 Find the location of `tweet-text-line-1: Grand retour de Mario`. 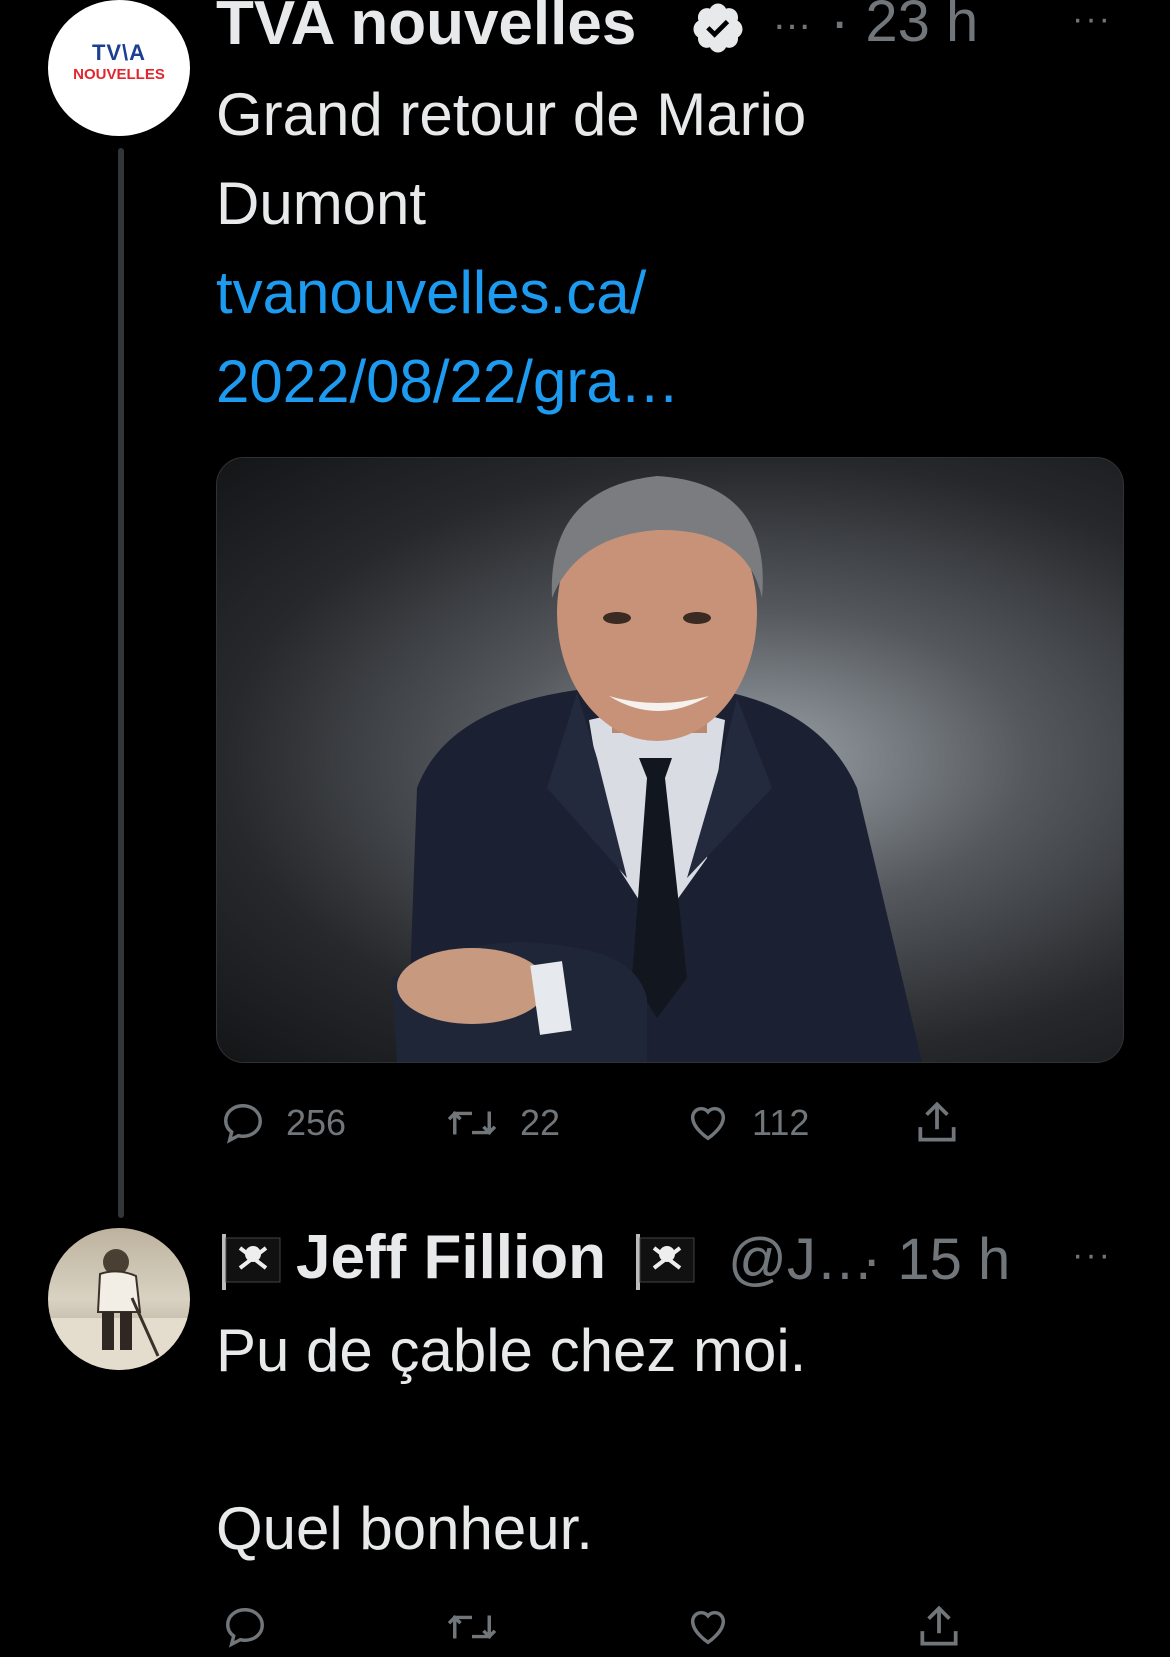

tweet-text-line-1: Grand retour de Mario is located at coordinates (511, 114).